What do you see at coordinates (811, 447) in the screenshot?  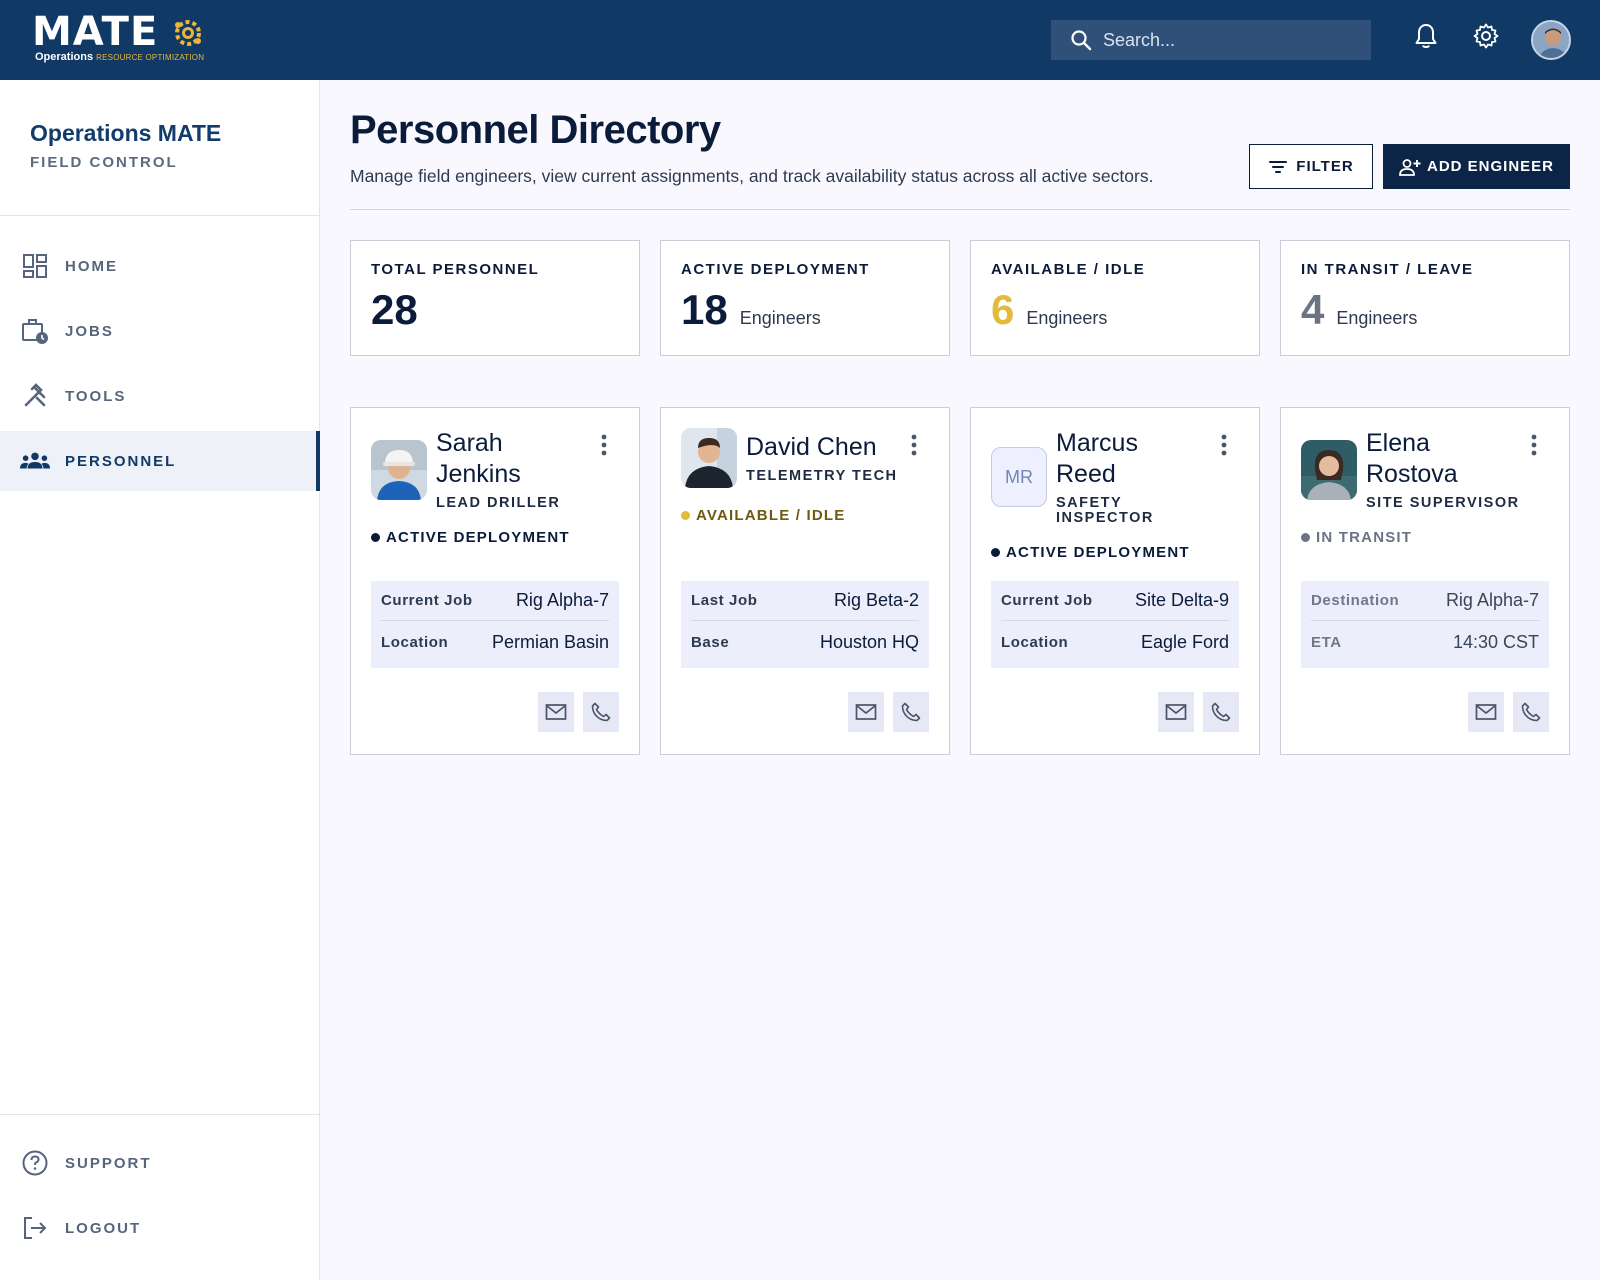 I see `engineer-name: David Chen` at bounding box center [811, 447].